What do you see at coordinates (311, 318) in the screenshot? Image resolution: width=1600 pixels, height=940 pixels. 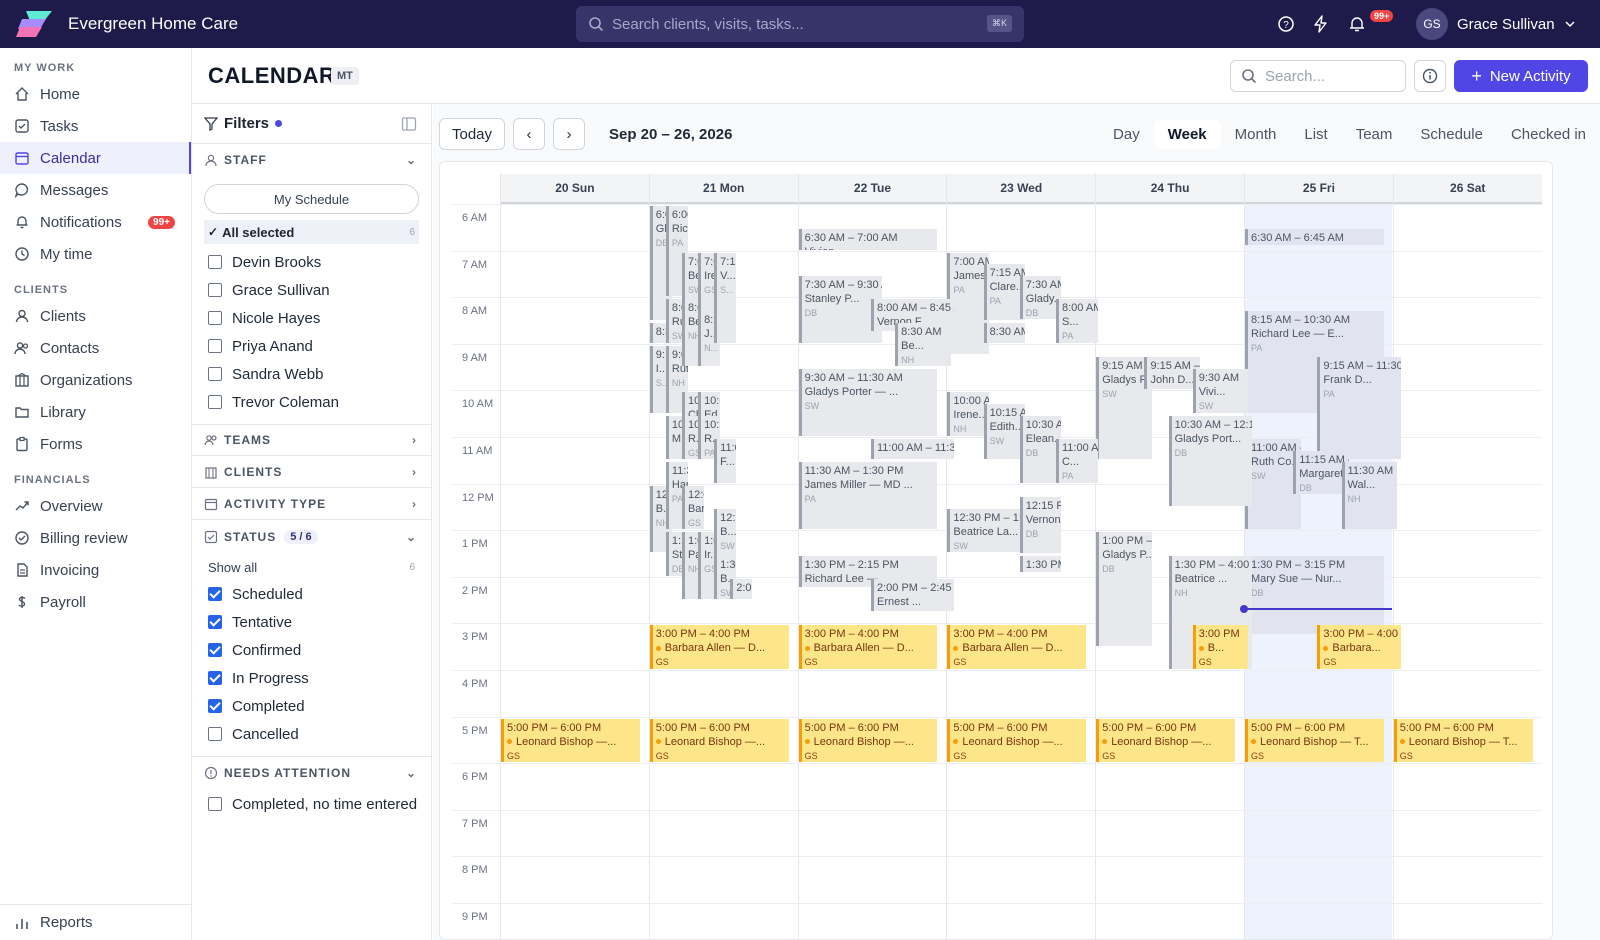 I see `staff-checkbox: Nicole Hayes` at bounding box center [311, 318].